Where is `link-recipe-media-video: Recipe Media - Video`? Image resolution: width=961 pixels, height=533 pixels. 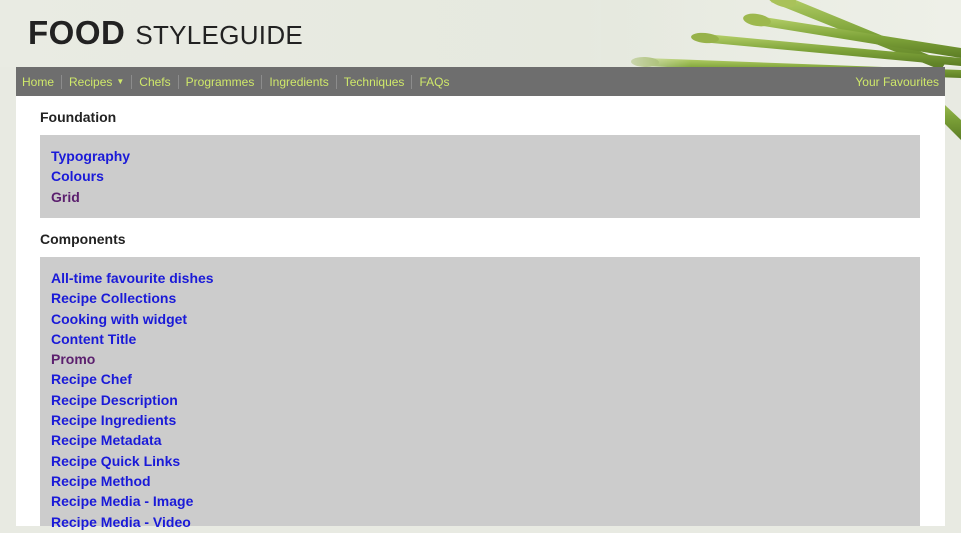 link-recipe-media-video: Recipe Media - Video is located at coordinates (121, 522).